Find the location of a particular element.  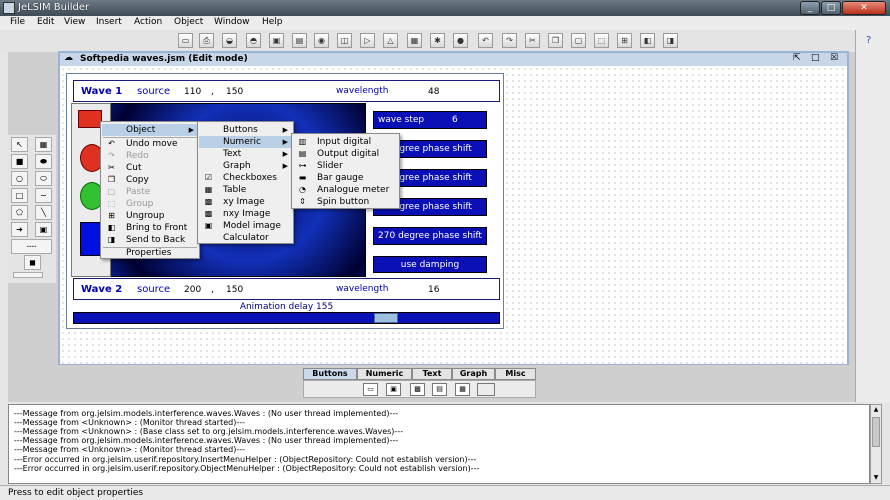

settings-icon: ✱ is located at coordinates (437, 40).